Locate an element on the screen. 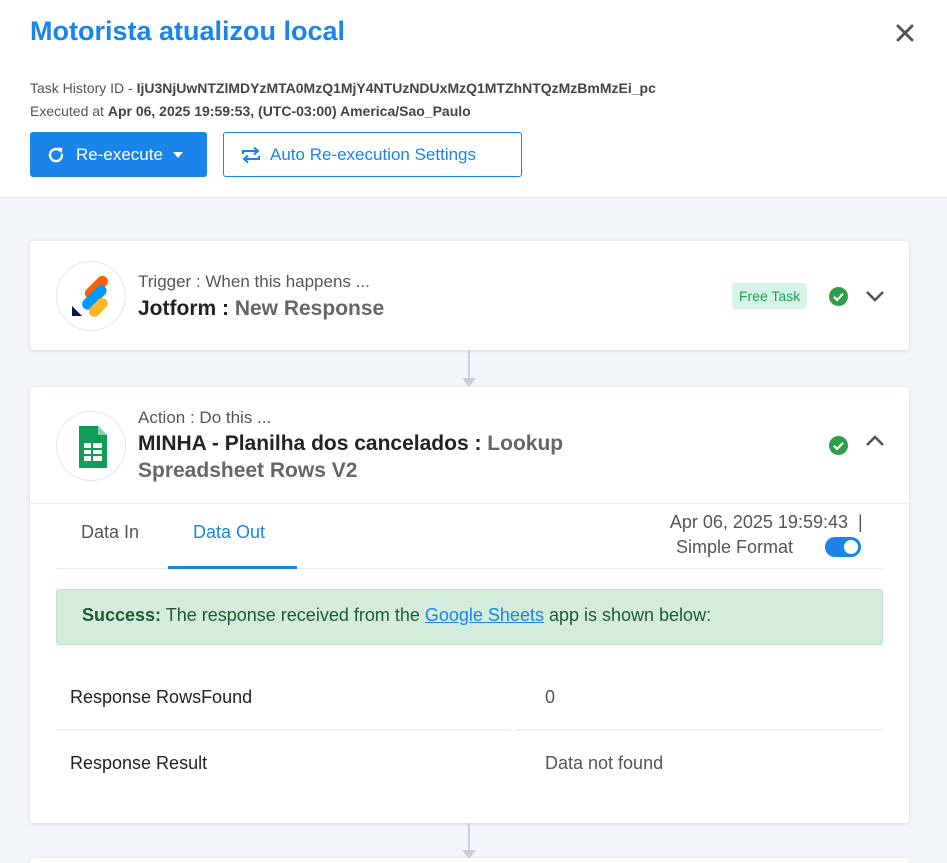  chevron-down-icon is located at coordinates (875, 296).